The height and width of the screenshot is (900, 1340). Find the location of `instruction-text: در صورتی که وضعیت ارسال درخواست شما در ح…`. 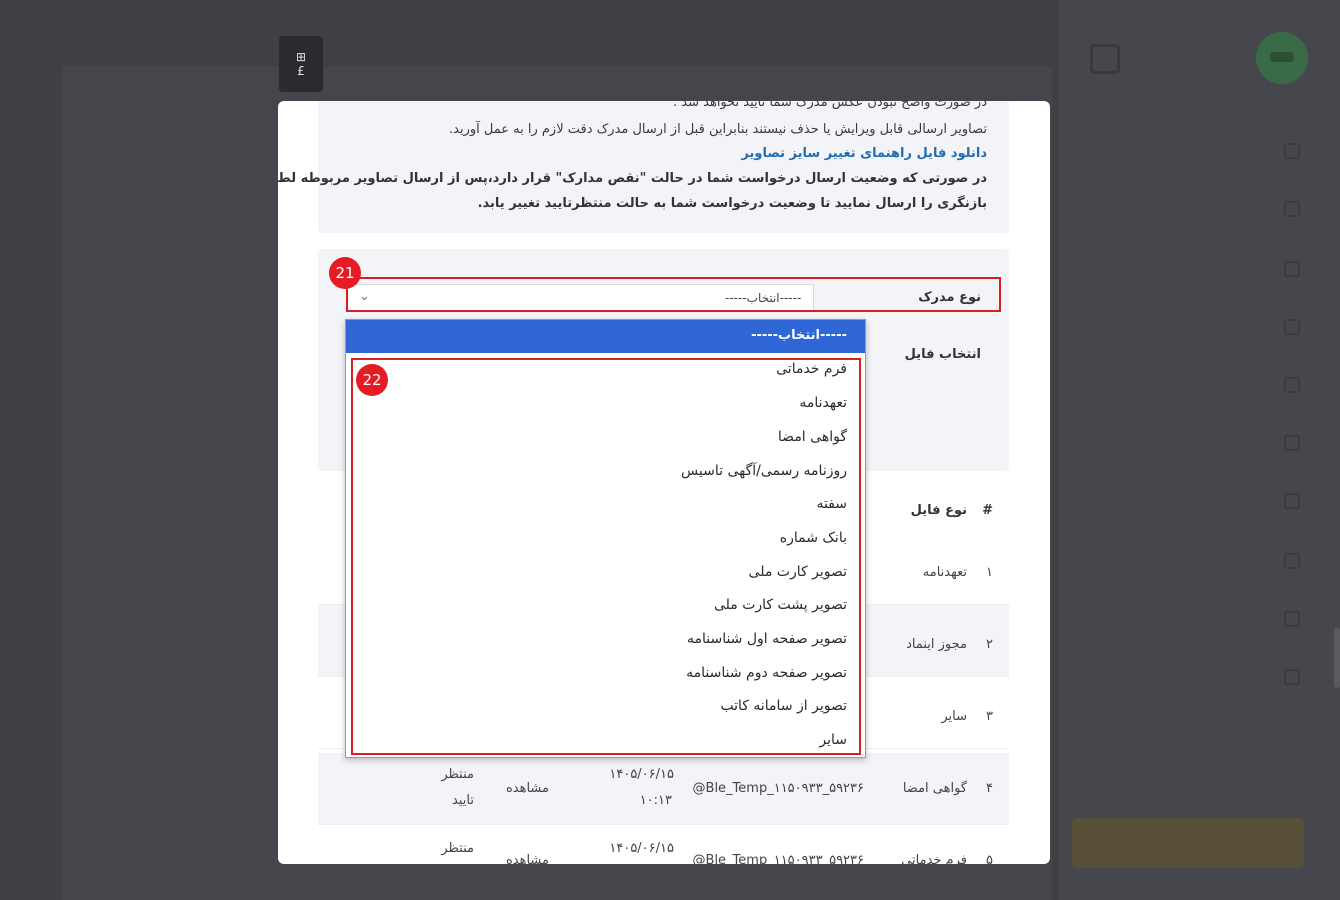

instruction-text: در صورتی که وضعیت ارسال درخواست شما در ح… is located at coordinates (632, 178).